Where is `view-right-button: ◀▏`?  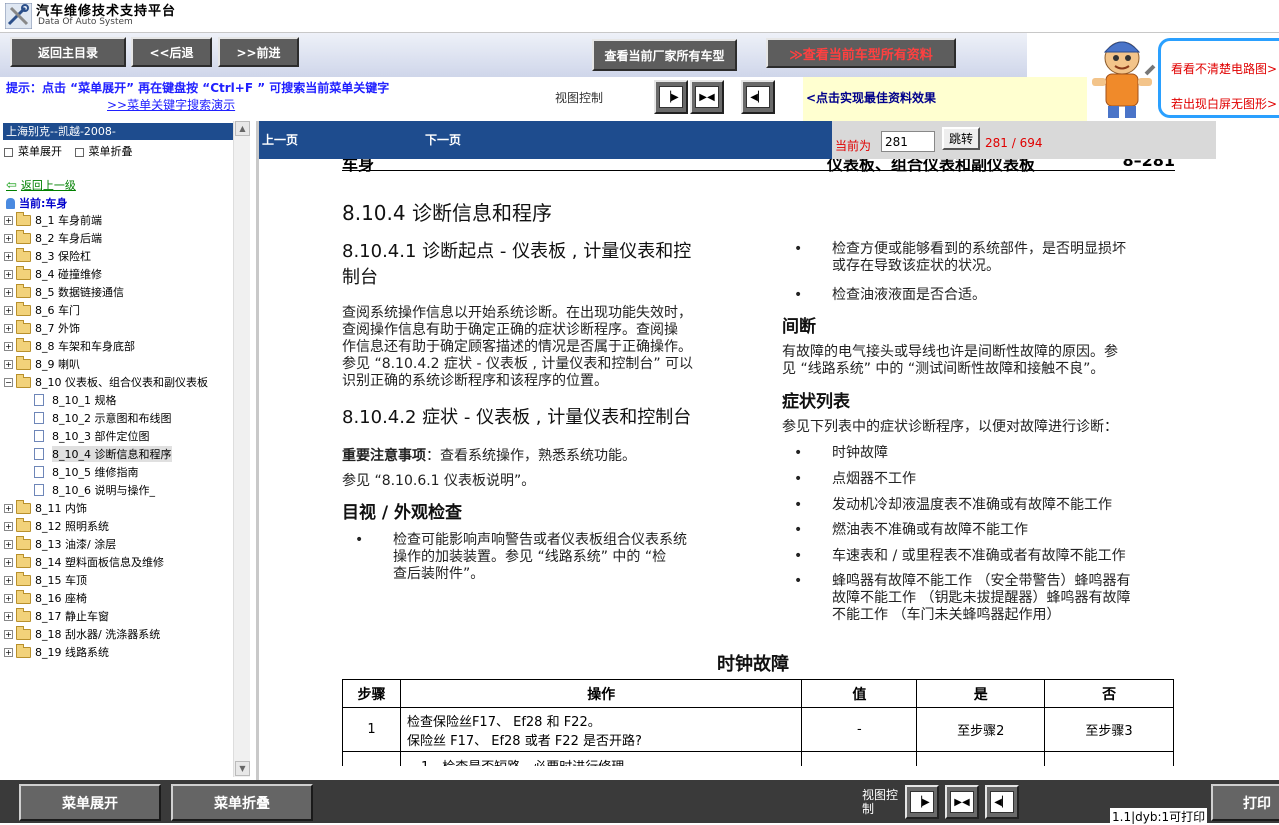
view-right-button: ◀▏ is located at coordinates (758, 97).